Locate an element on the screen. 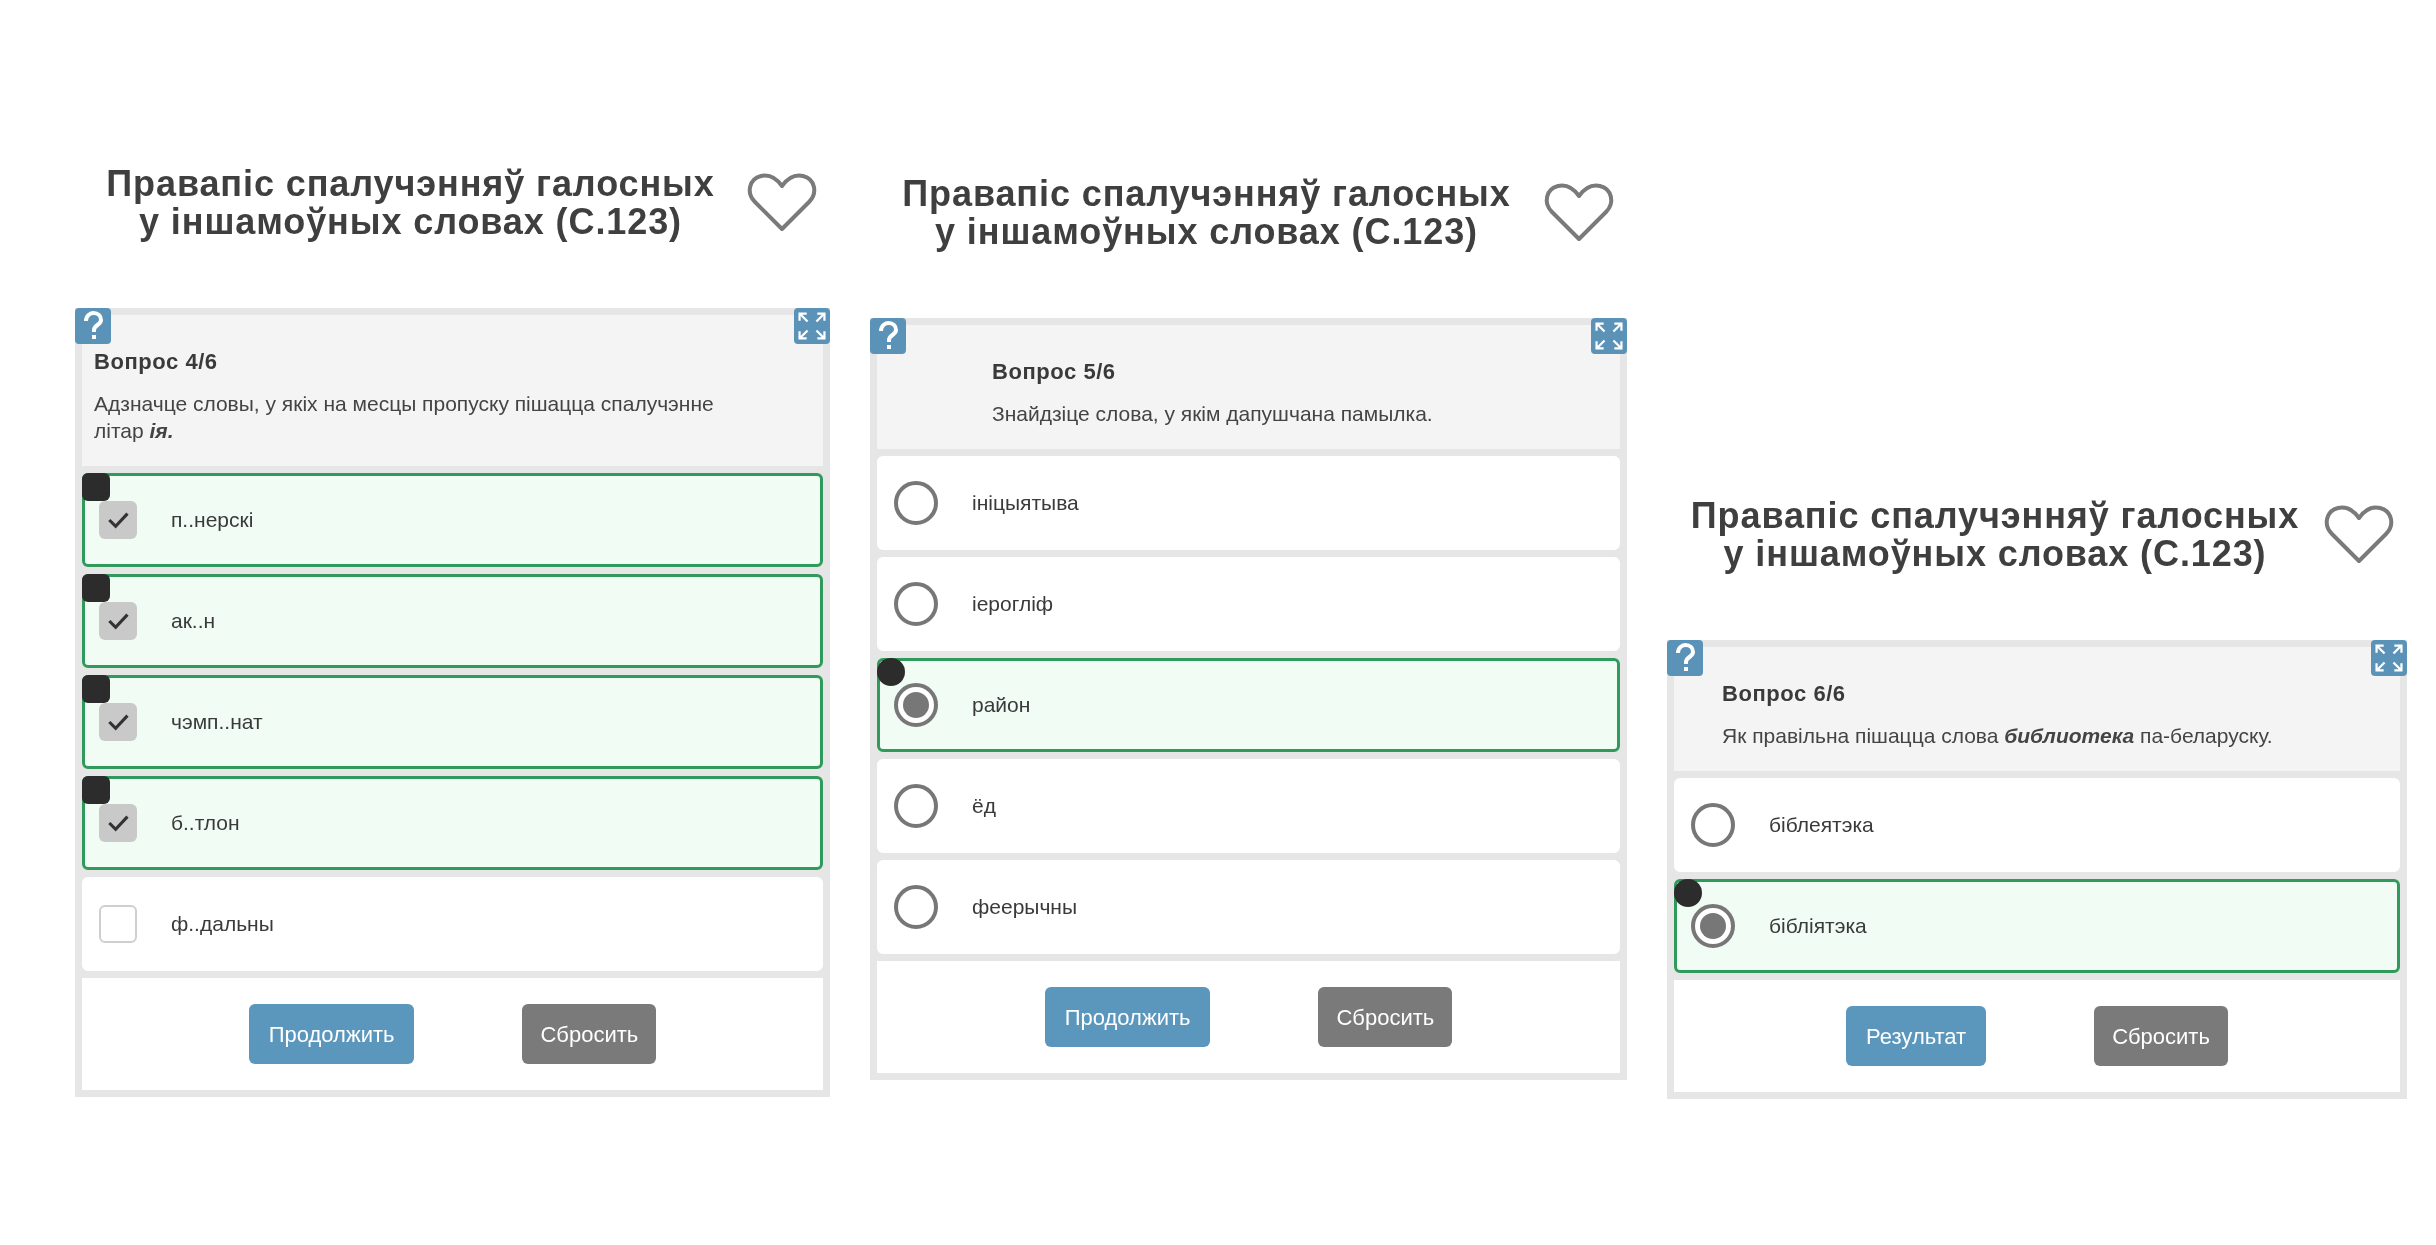 The height and width of the screenshot is (1245, 2436). answer-option: п..нерскі is located at coordinates (452, 520).